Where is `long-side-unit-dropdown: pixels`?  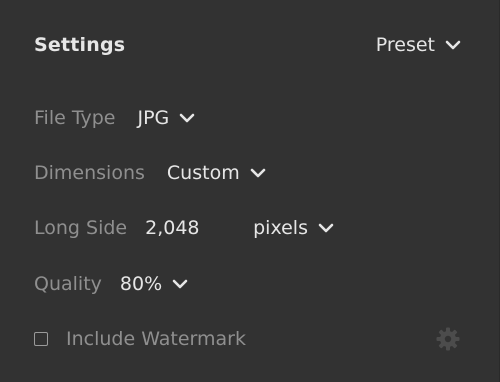 long-side-unit-dropdown: pixels is located at coordinates (293, 228).